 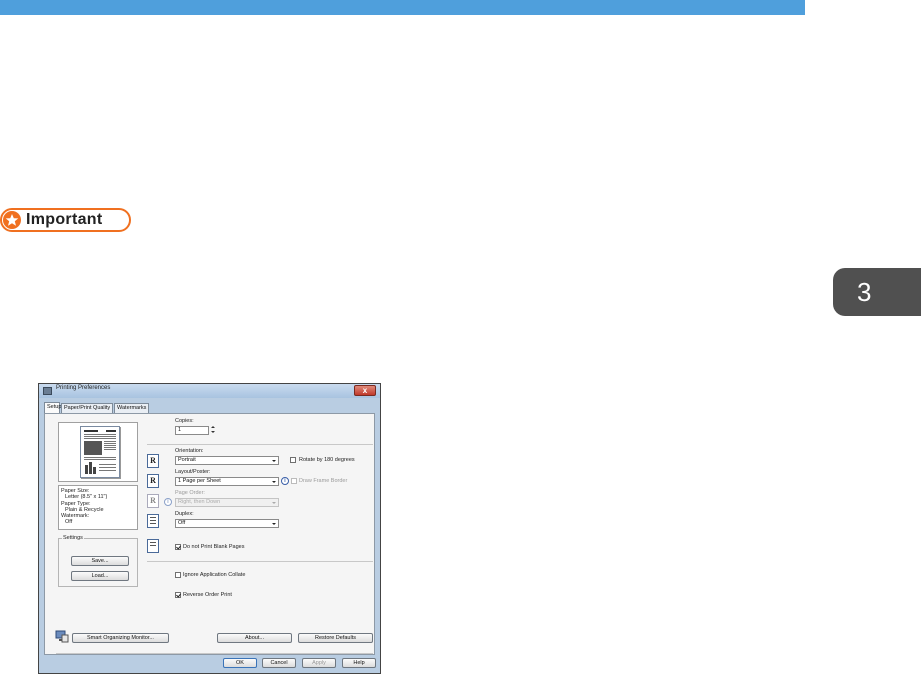 I want to click on arrow-down-icon, so click(x=213, y=432).